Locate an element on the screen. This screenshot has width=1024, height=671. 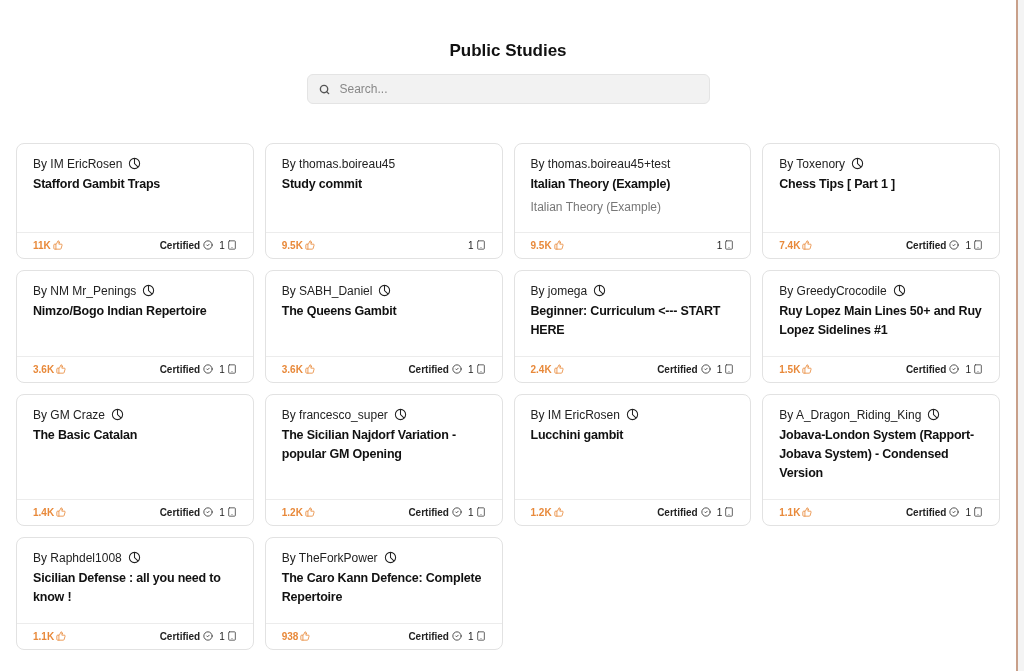
study-card: By Toxenory Chess Tips [ Part 1 ] 7.4K Certified 1 is located at coordinates (881, 200).